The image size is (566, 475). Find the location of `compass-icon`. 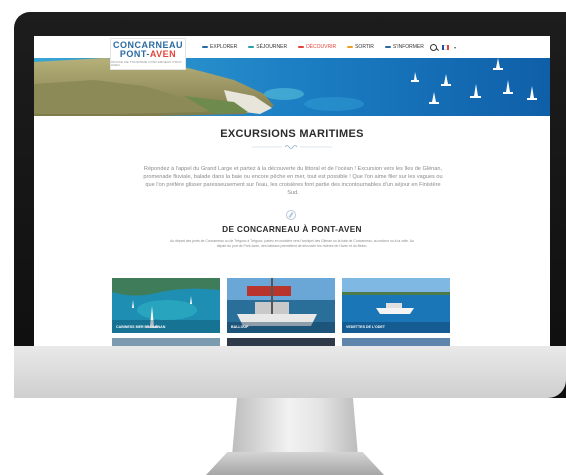

compass-icon is located at coordinates (291, 215).